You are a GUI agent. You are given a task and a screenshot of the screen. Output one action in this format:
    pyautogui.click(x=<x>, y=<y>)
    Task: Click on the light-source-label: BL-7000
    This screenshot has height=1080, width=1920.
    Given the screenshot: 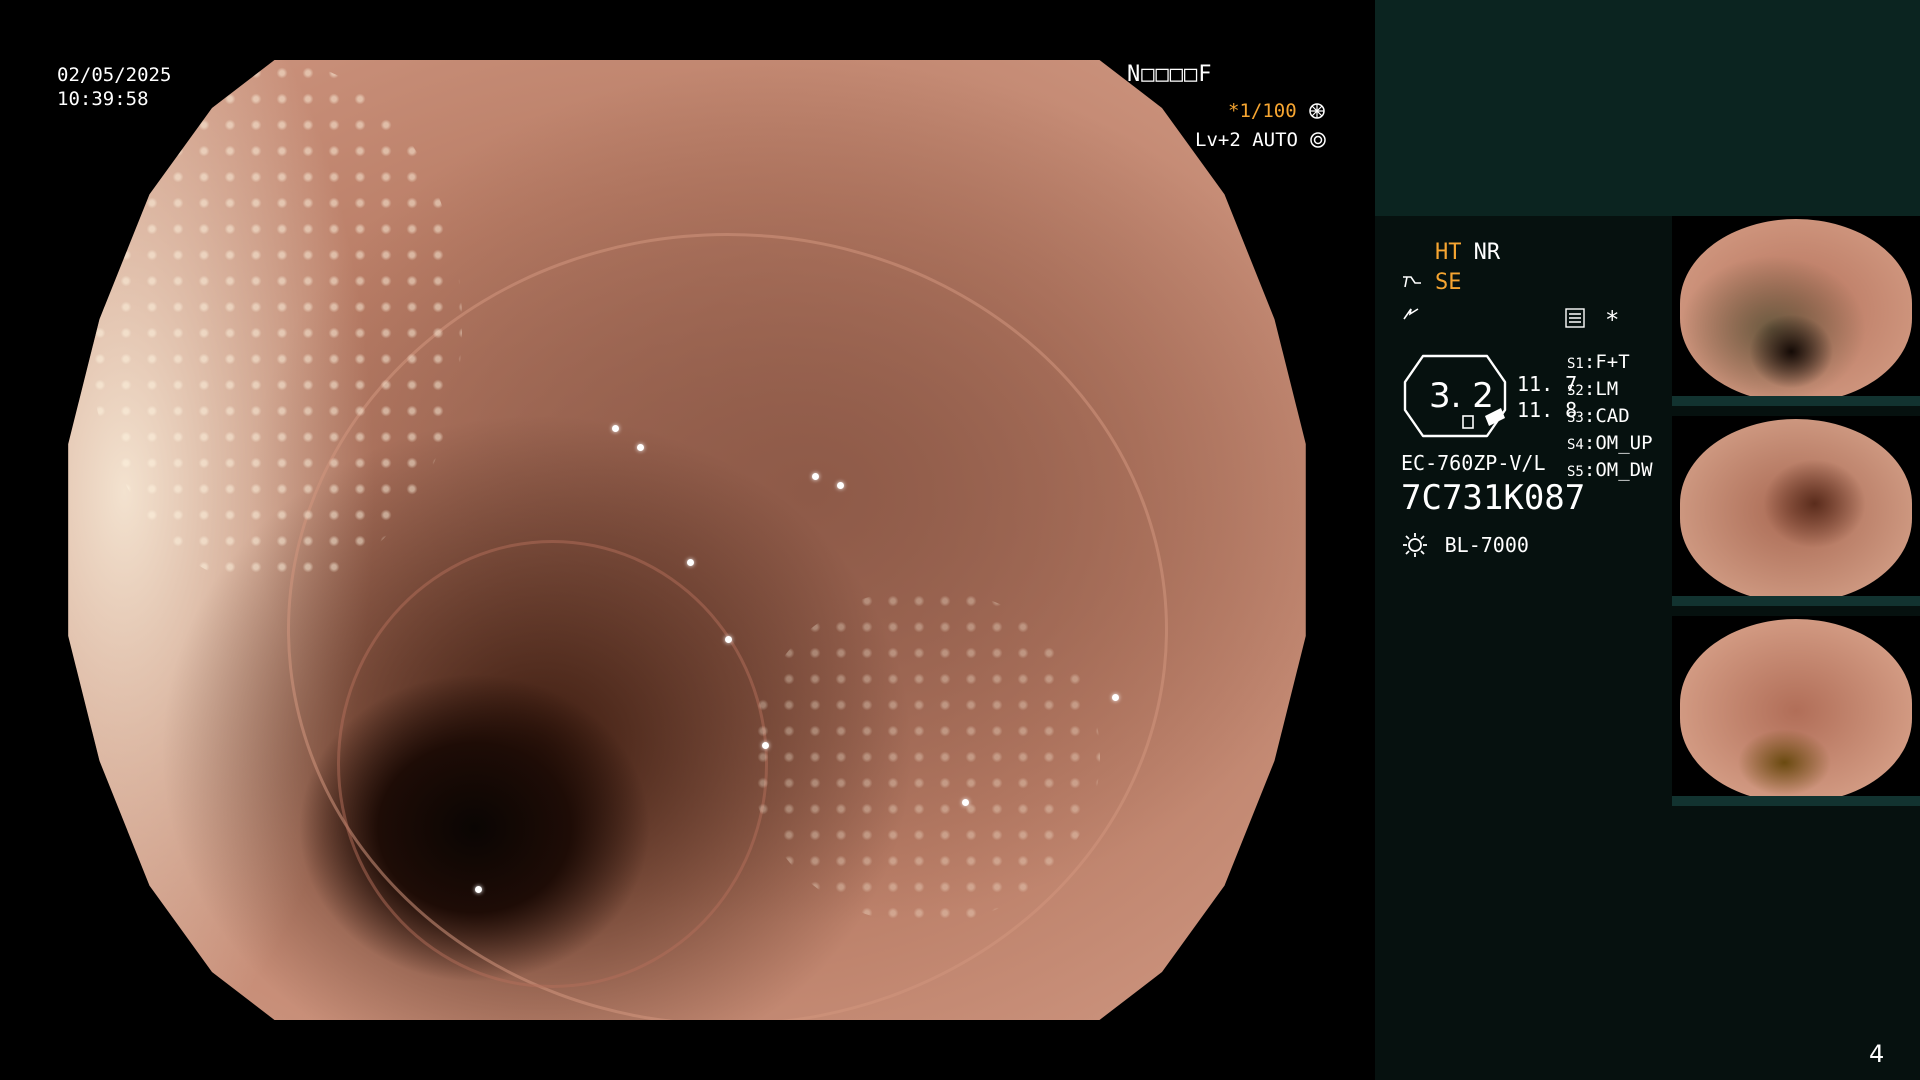 What is the action you would take?
    pyautogui.click(x=1486, y=545)
    